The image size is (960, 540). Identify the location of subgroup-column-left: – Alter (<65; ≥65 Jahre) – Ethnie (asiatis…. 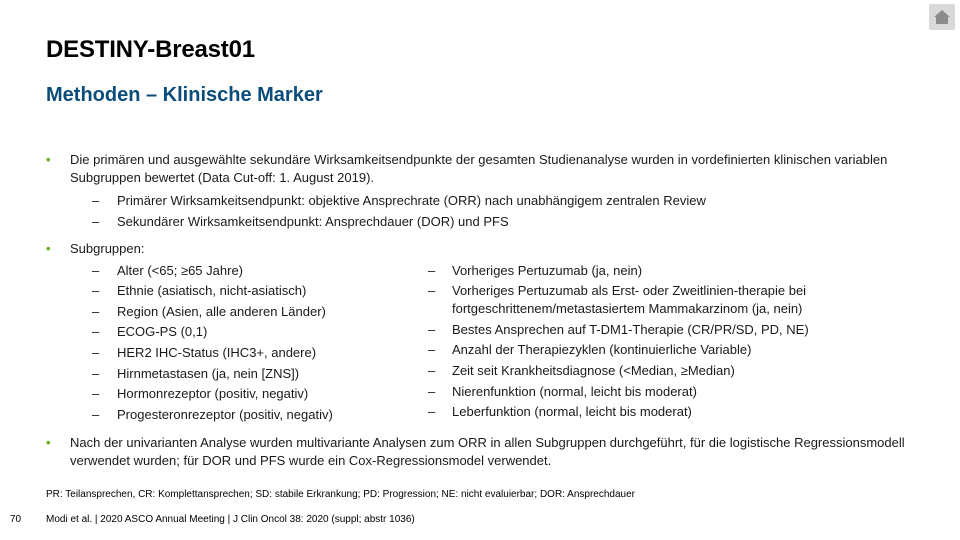
(237, 341).